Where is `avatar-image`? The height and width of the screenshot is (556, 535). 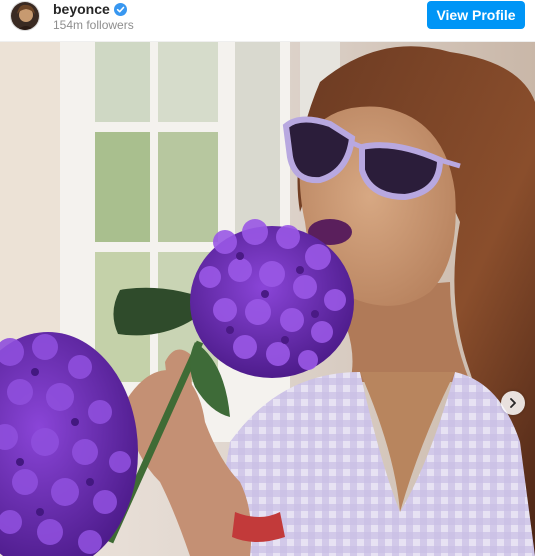 avatar-image is located at coordinates (25, 16).